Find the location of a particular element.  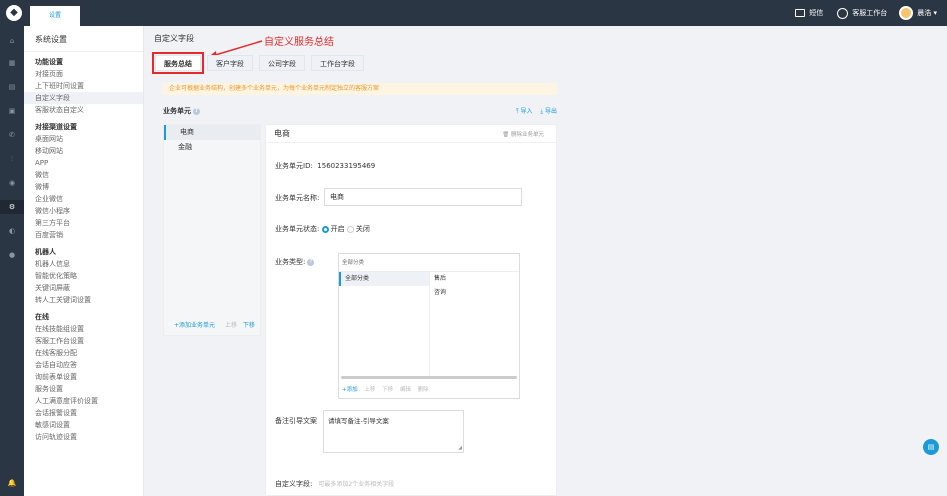

add-unit-button: +添加业务单元 is located at coordinates (194, 325).